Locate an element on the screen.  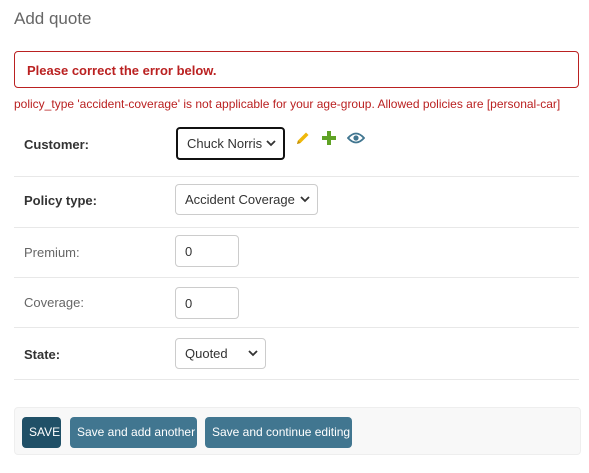
error-note: Please correct the error below. is located at coordinates (296, 69).